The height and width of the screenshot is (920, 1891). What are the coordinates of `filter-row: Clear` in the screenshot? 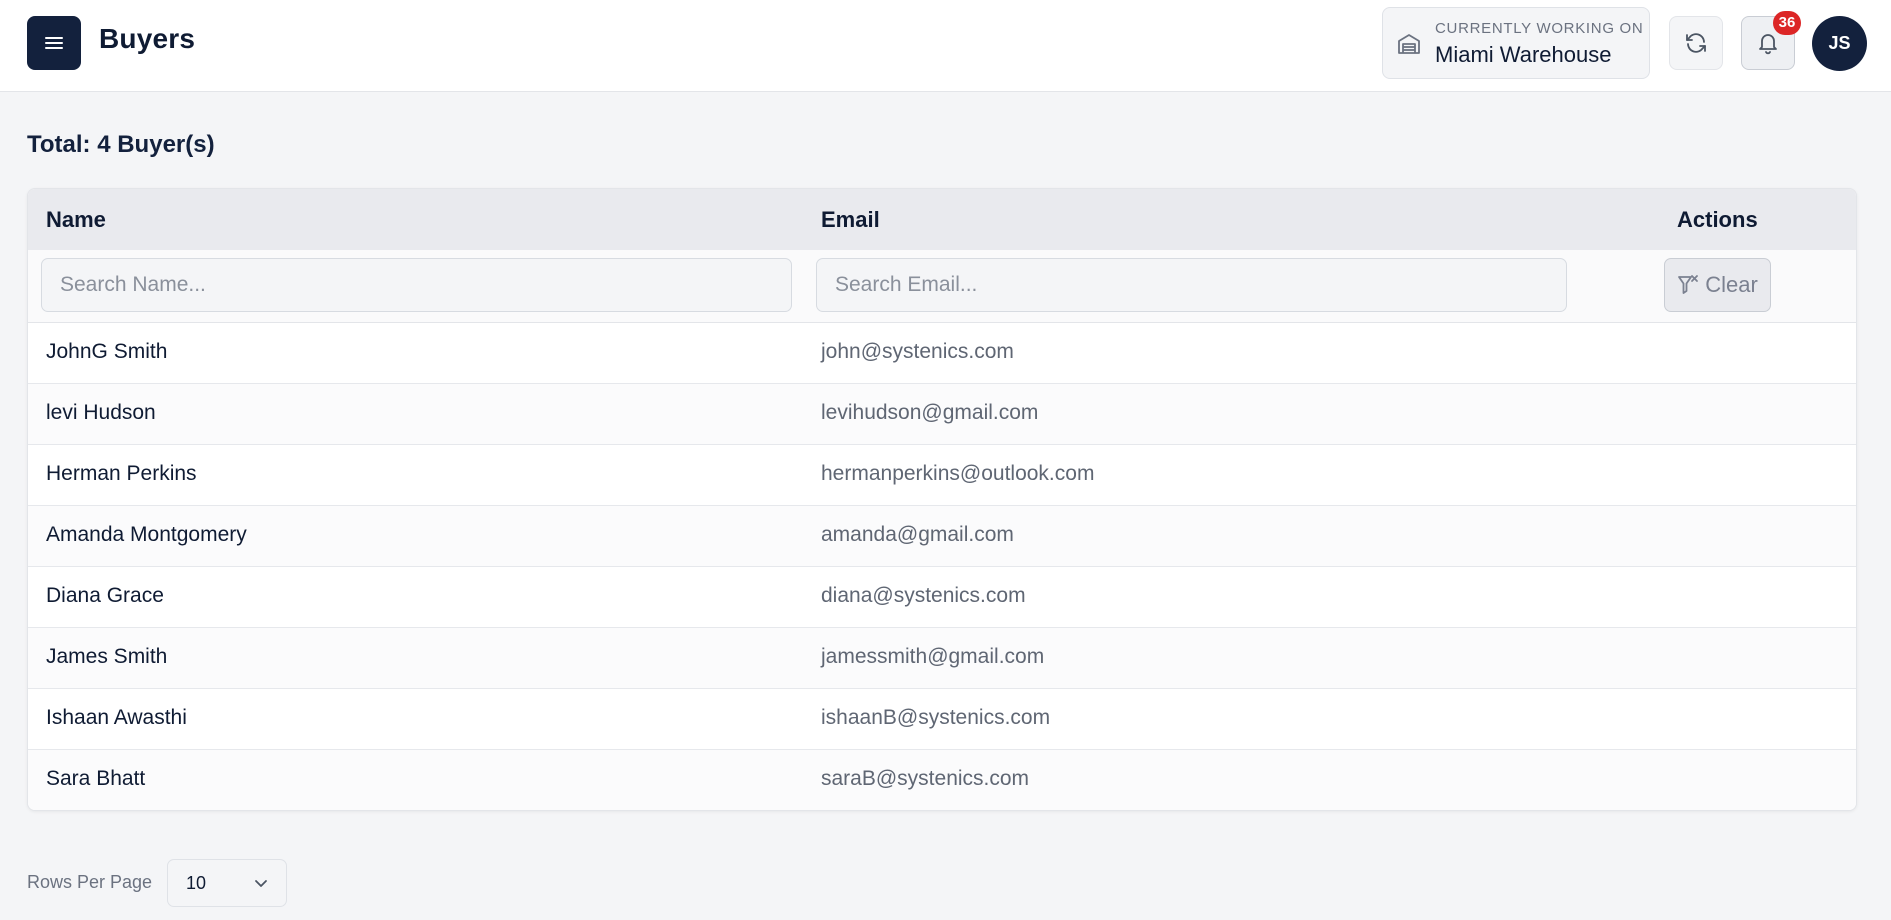 It's located at (942, 286).